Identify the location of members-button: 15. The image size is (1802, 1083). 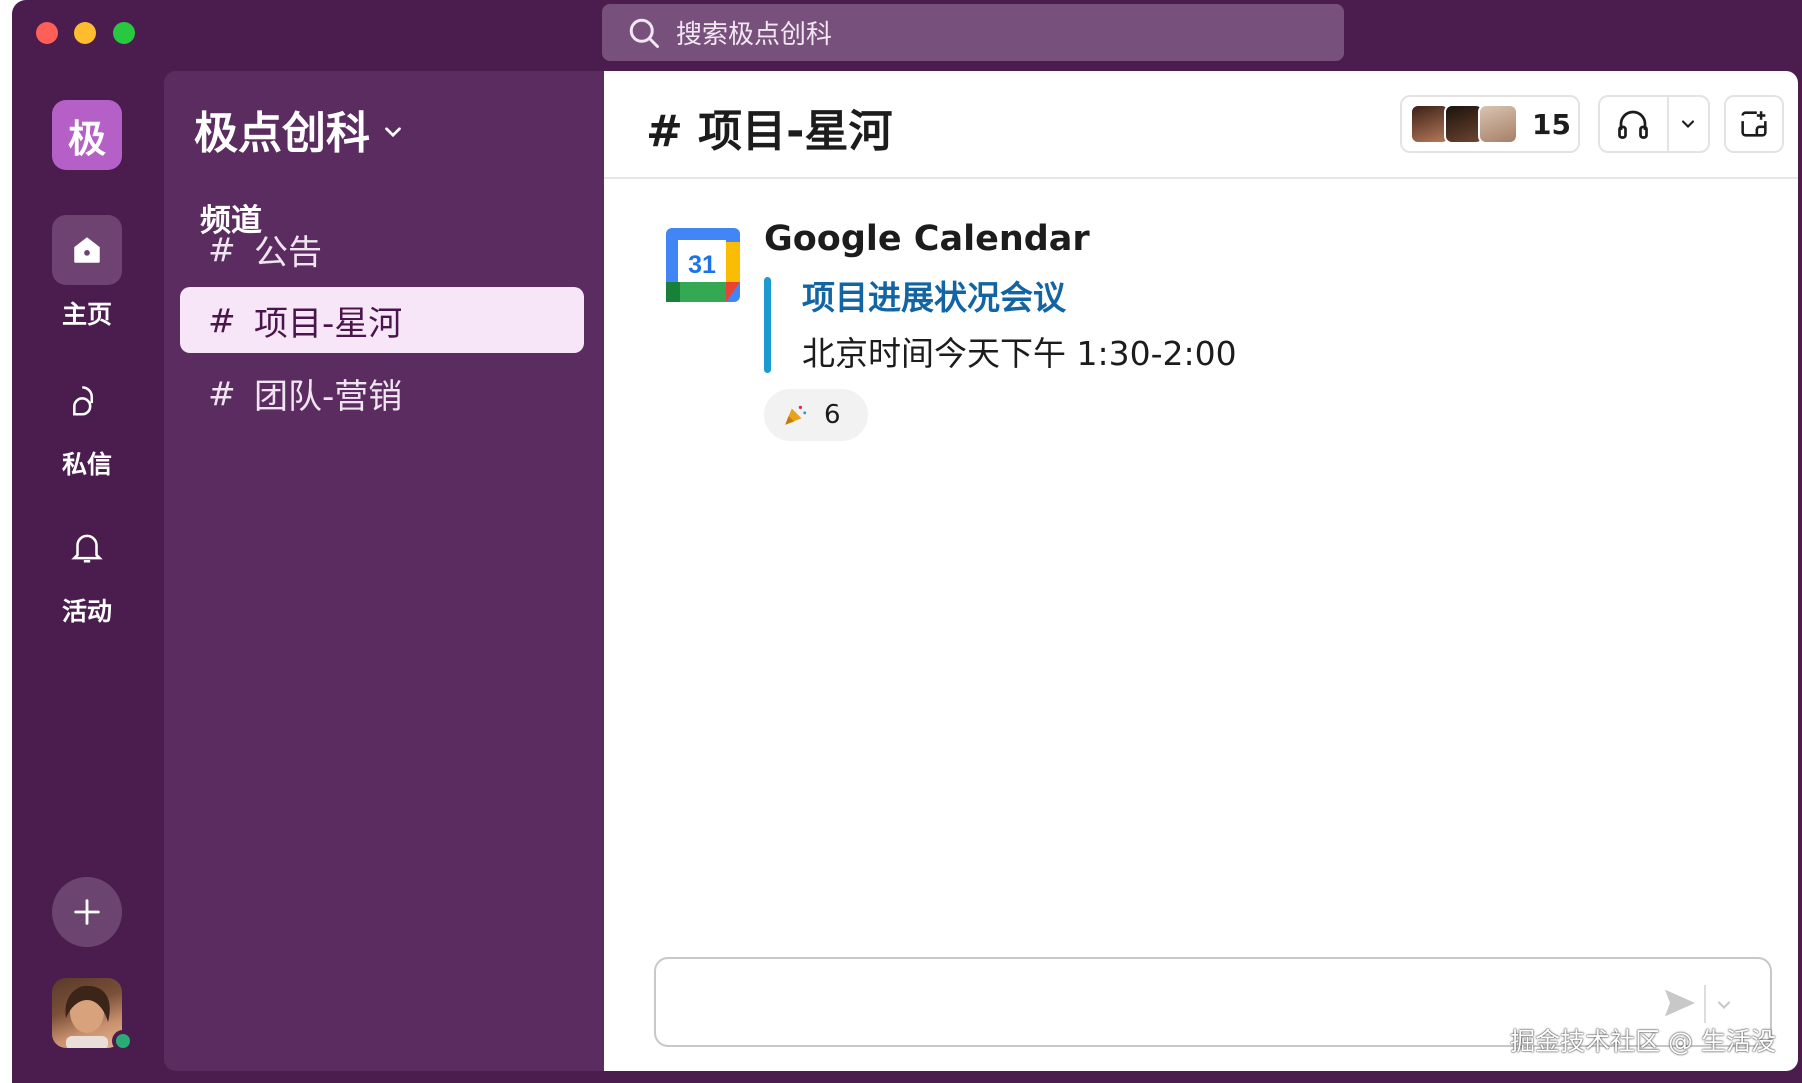
(1490, 124).